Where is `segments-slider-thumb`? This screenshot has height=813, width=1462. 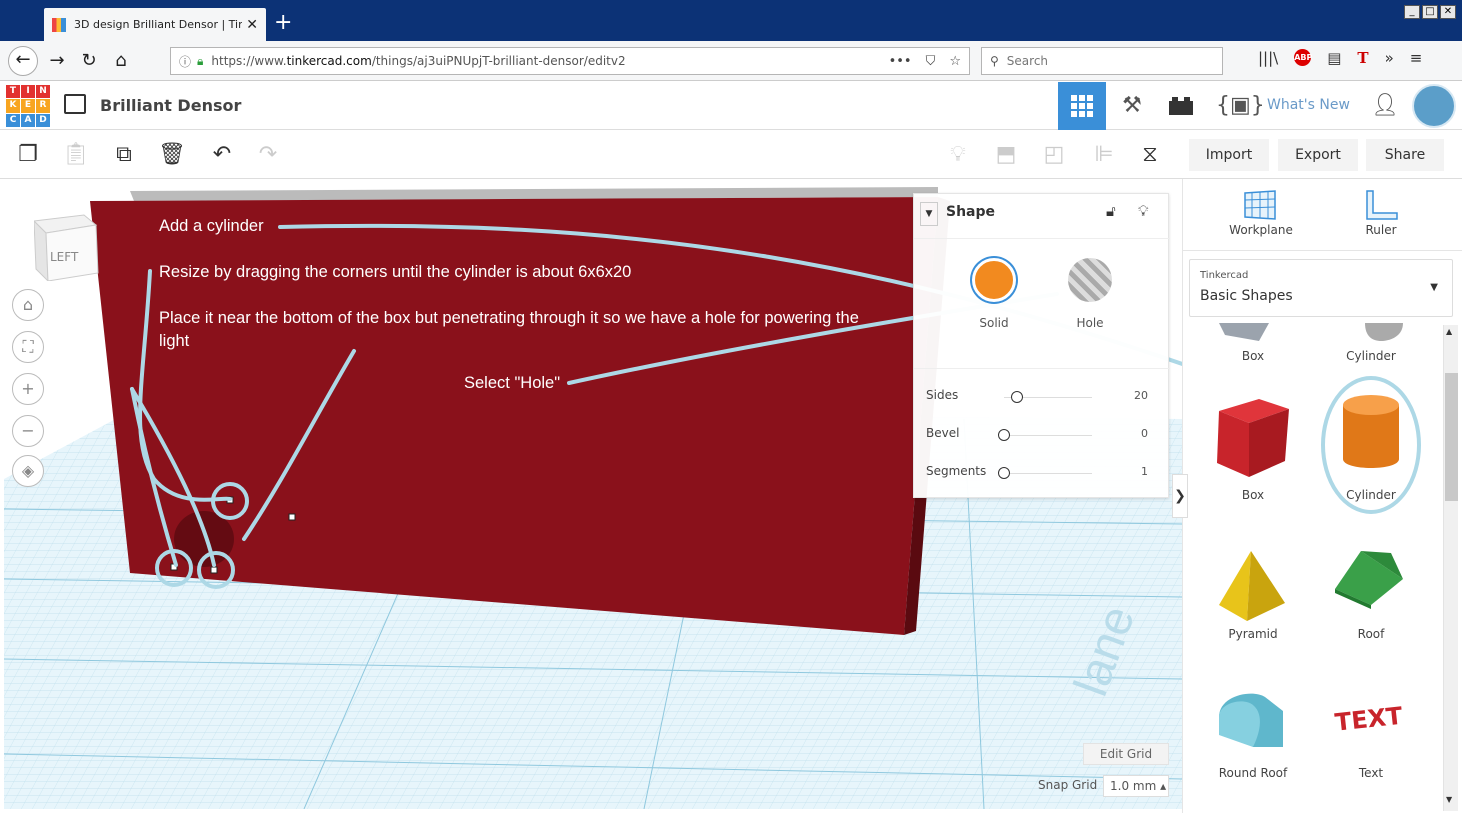 segments-slider-thumb is located at coordinates (1004, 473).